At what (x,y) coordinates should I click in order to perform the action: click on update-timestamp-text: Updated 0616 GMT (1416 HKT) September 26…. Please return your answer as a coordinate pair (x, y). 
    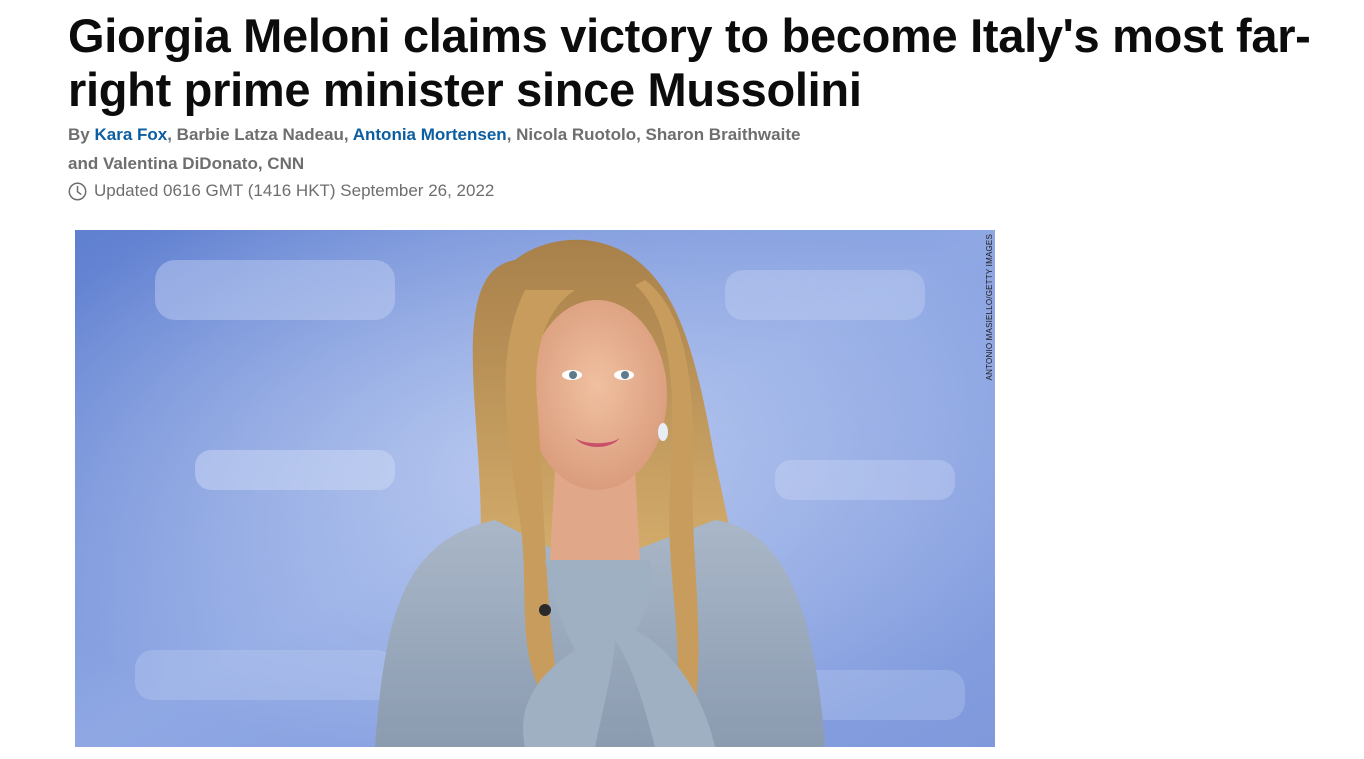
    Looking at the image, I should click on (294, 190).